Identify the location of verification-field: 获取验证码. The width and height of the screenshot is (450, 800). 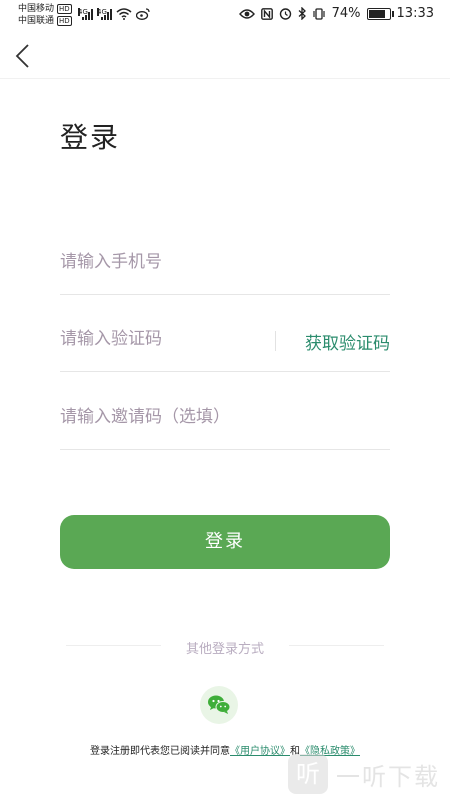
(225, 341).